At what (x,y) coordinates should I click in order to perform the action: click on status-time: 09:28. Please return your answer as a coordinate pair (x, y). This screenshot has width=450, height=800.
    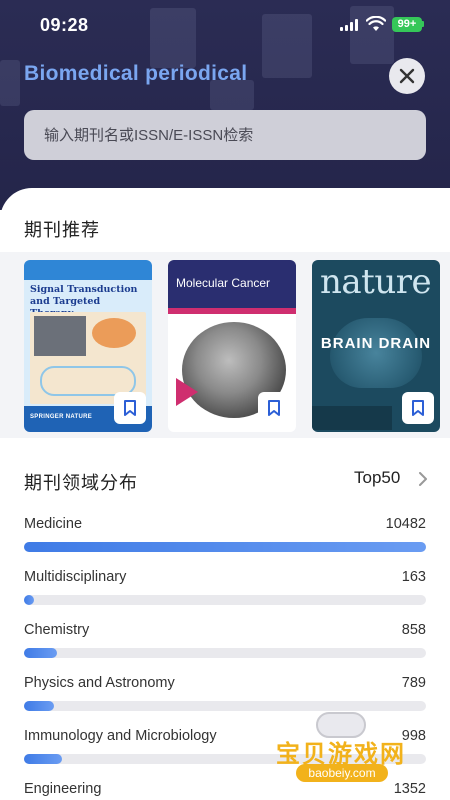
    Looking at the image, I should click on (64, 25).